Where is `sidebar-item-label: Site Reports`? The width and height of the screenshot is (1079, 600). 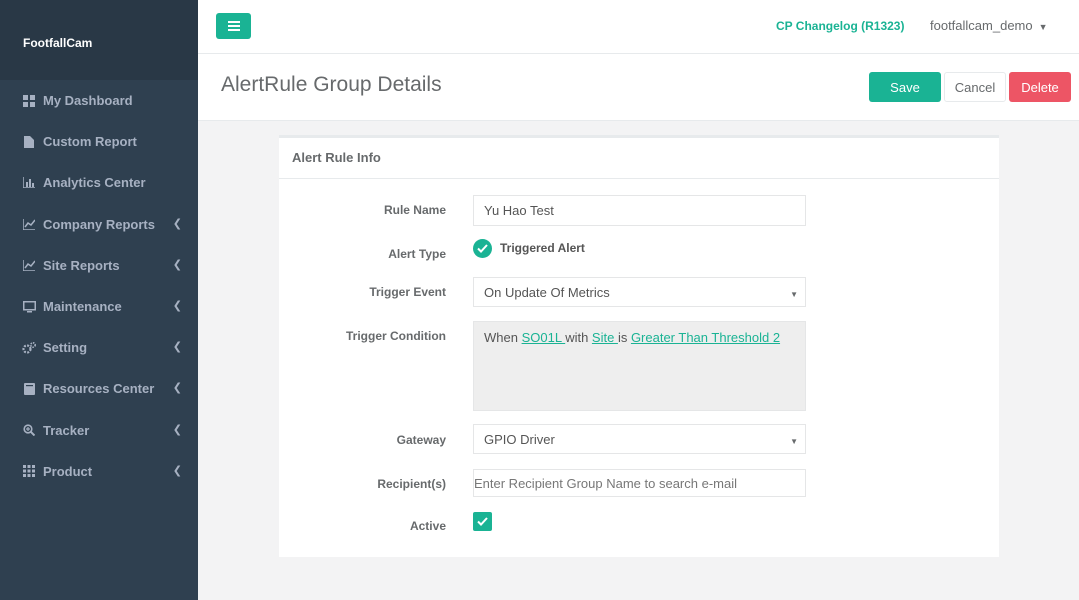
sidebar-item-label: Site Reports is located at coordinates (81, 265).